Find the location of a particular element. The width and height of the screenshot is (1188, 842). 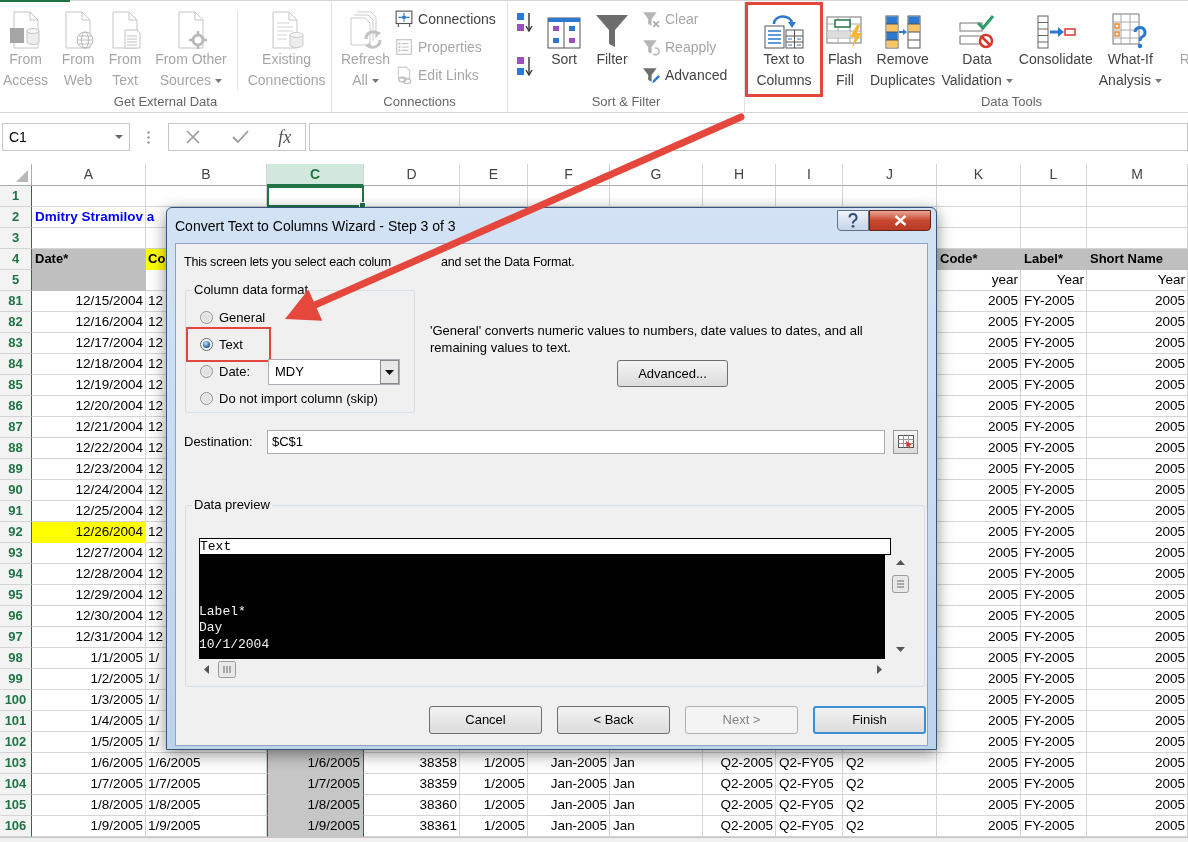

selected-cell: 1/6/2005 is located at coordinates (315, 763).